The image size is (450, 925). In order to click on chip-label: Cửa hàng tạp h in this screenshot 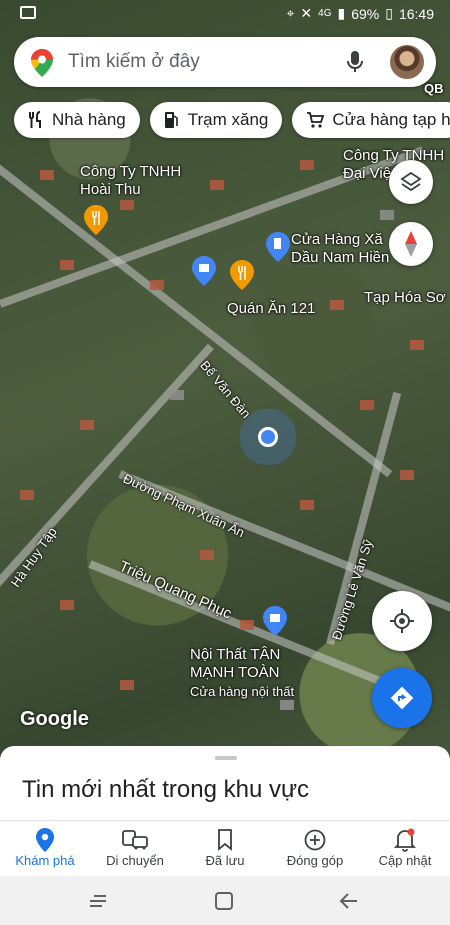, I will do `click(391, 119)`.